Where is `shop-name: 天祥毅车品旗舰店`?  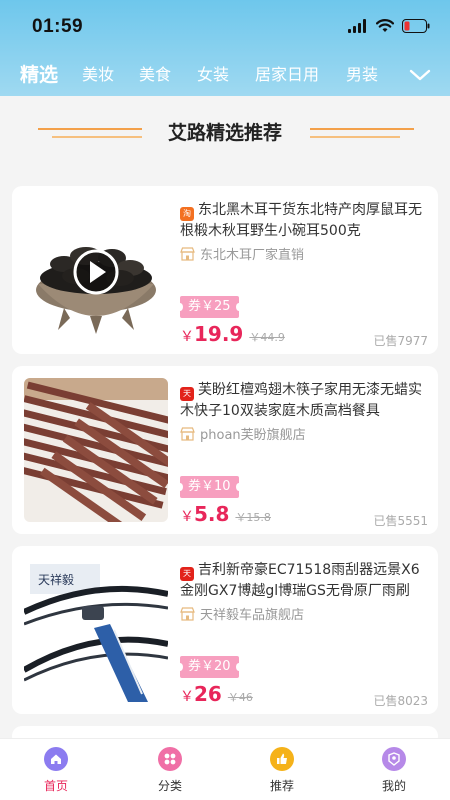 shop-name: 天祥毅车品旗舰店 is located at coordinates (252, 615).